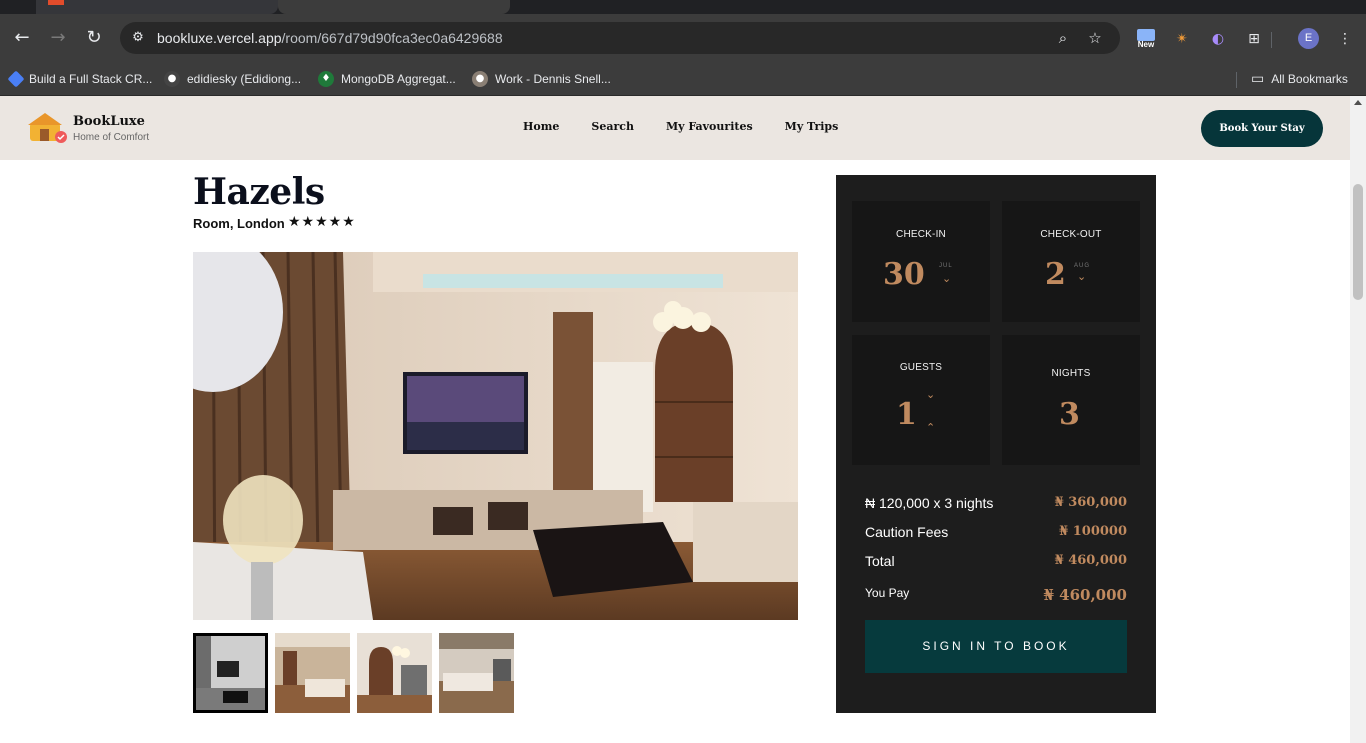  Describe the element at coordinates (94, 38) in the screenshot. I see `reload-icon: ↻` at that location.